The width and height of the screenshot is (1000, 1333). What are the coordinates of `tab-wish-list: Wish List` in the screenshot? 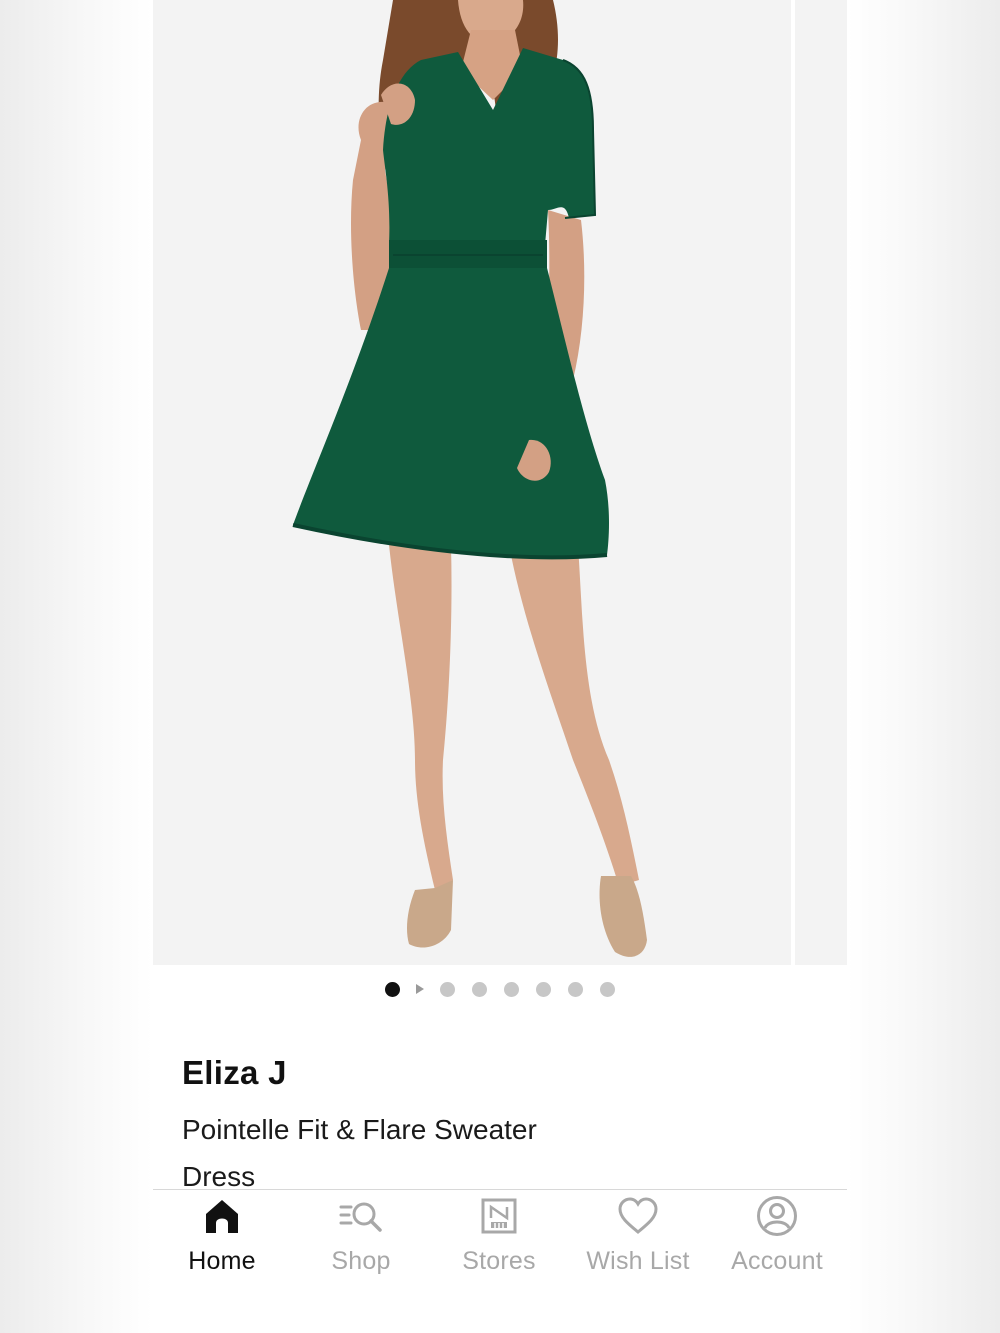 It's located at (638, 1240).